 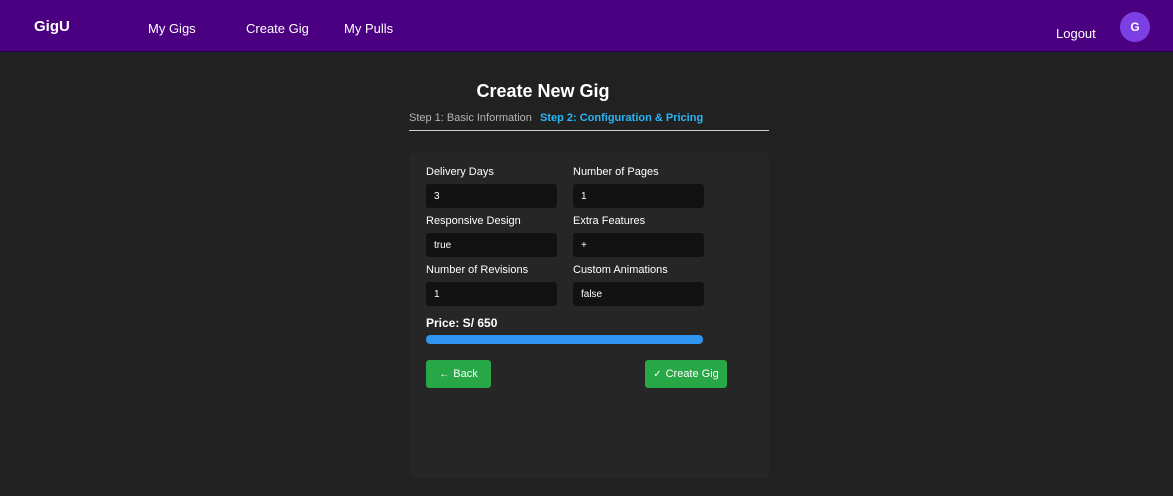 I want to click on number-of-revisions-input, so click(x=491, y=294).